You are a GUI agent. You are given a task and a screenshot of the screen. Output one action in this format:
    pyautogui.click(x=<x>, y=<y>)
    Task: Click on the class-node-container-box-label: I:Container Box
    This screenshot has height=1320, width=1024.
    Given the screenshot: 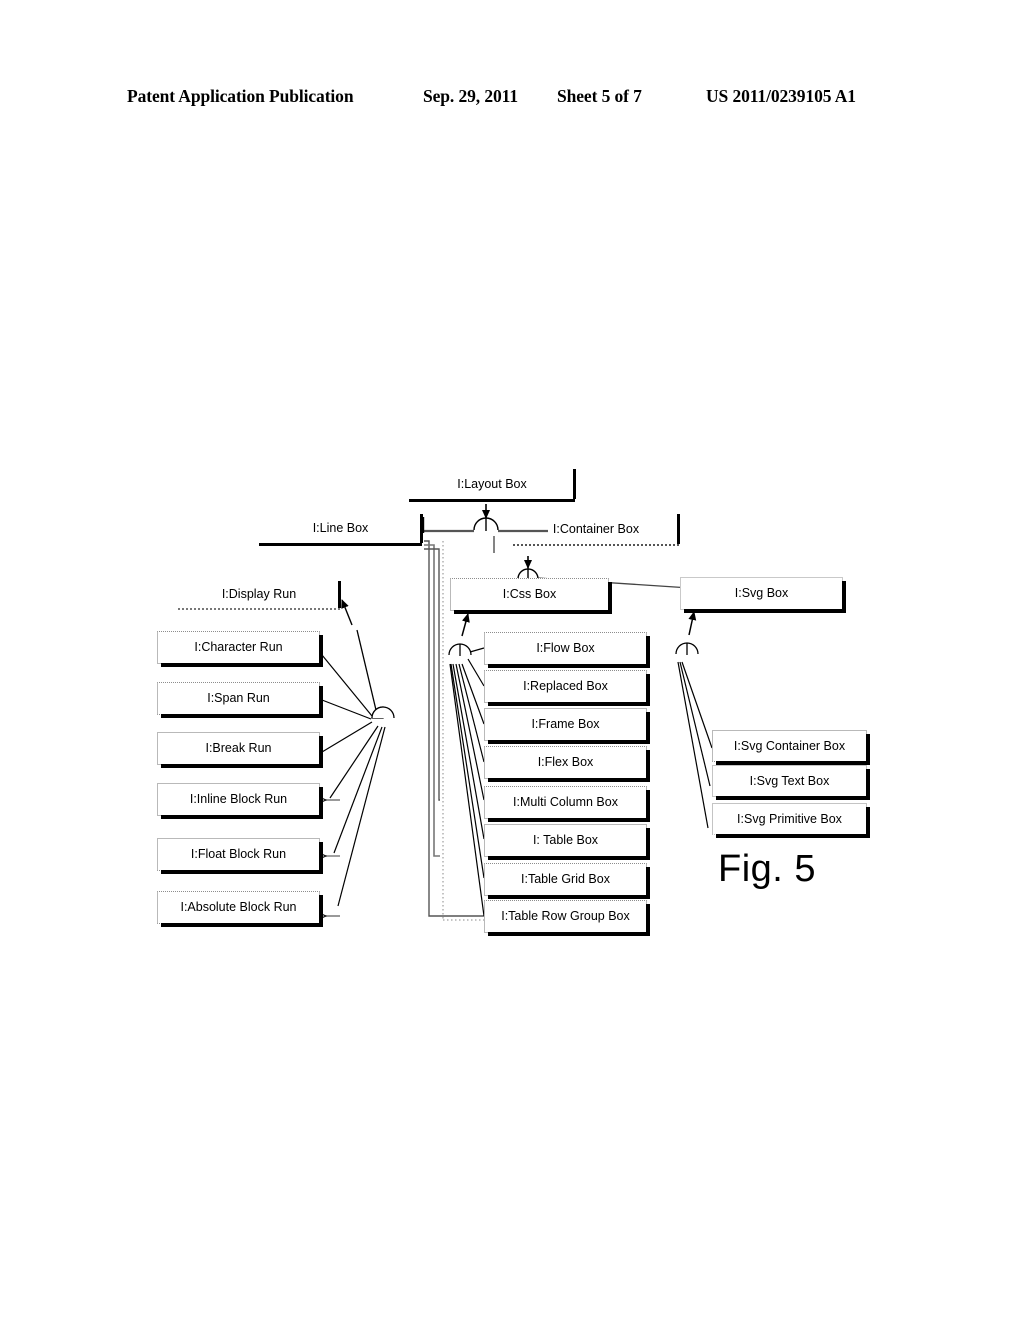 What is the action you would take?
    pyautogui.click(x=596, y=528)
    